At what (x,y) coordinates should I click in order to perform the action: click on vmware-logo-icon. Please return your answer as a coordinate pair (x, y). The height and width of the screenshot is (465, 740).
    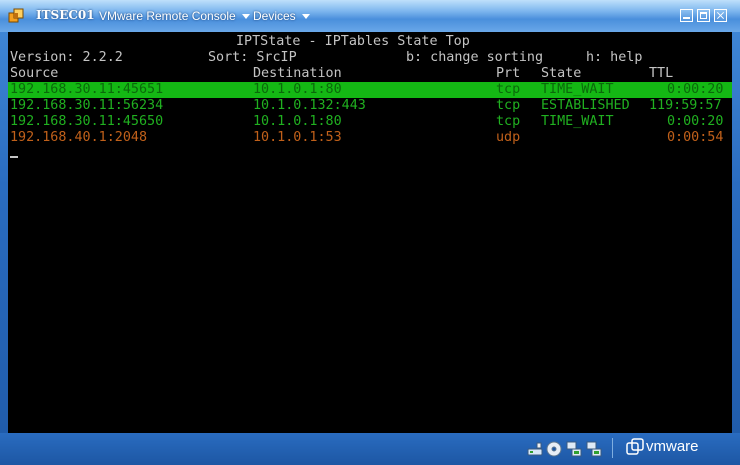
    Looking at the image, I should click on (635, 446).